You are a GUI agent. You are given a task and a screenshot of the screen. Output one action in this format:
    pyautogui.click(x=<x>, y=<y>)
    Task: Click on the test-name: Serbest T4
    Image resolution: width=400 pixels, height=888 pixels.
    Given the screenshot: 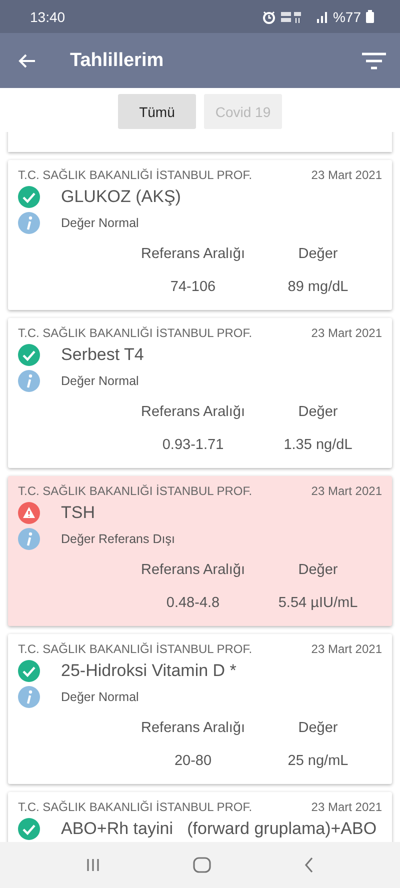 What is the action you would take?
    pyautogui.click(x=102, y=355)
    